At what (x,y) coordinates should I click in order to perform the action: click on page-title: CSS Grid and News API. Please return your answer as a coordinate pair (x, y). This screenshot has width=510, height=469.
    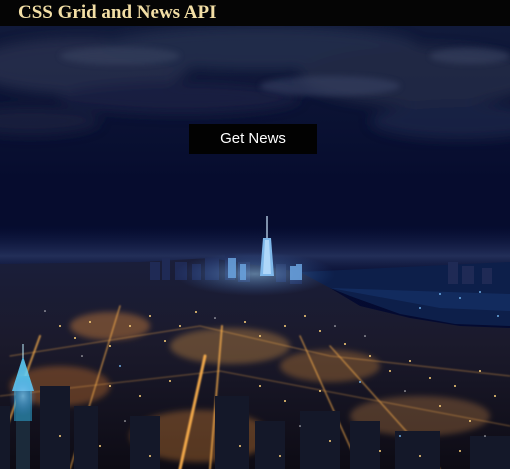
    Looking at the image, I should click on (117, 12).